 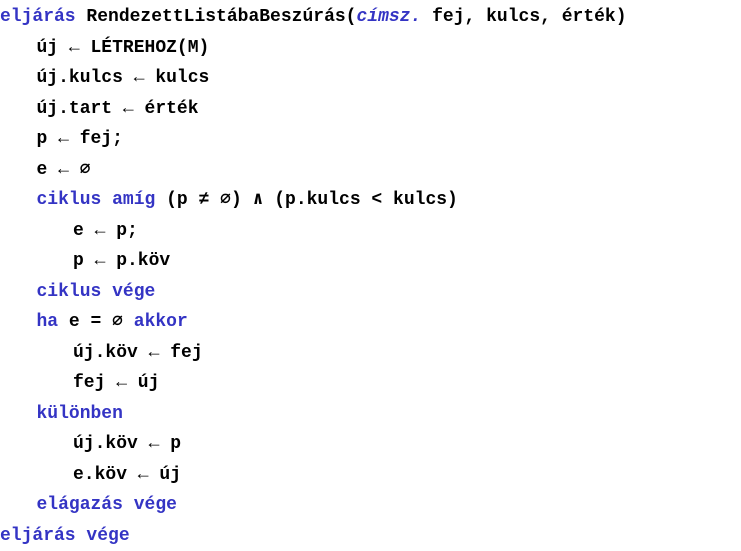 I want to click on keyword-token: ciklus amíg, so click(x=96, y=200).